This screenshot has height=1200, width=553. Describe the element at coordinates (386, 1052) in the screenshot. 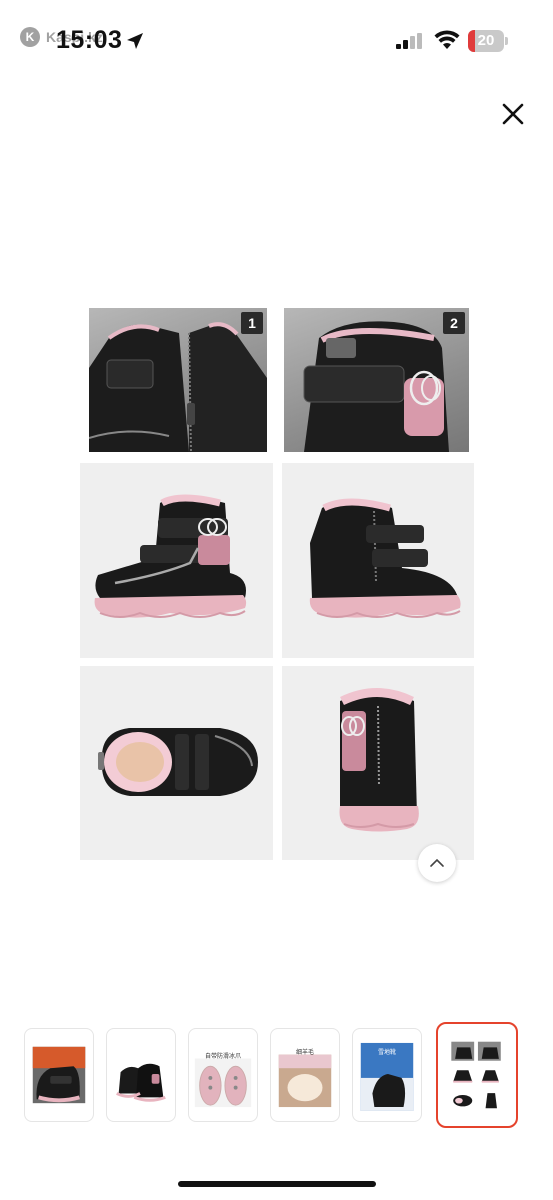

I see `thumbnail-caption: 雪地靴` at that location.